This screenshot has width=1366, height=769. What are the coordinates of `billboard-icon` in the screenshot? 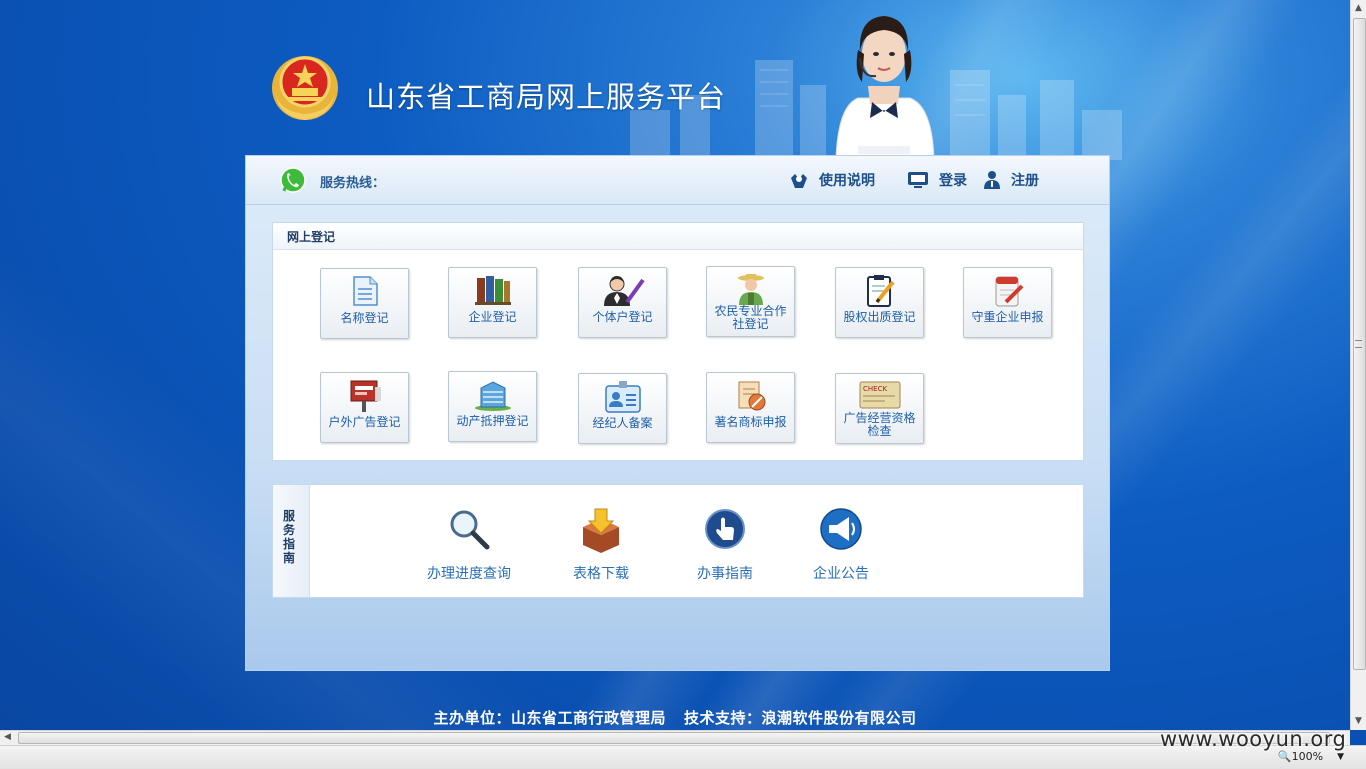 It's located at (365, 396).